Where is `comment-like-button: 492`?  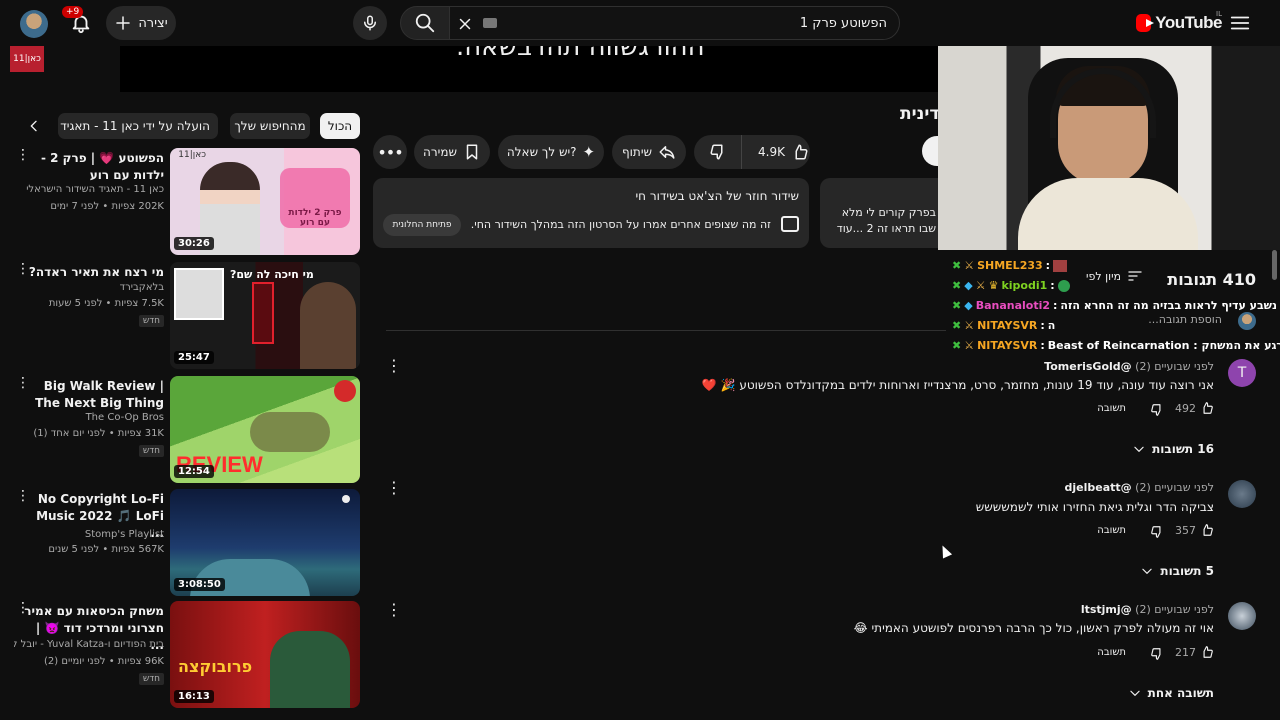 comment-like-button: 492 is located at coordinates (1194, 408).